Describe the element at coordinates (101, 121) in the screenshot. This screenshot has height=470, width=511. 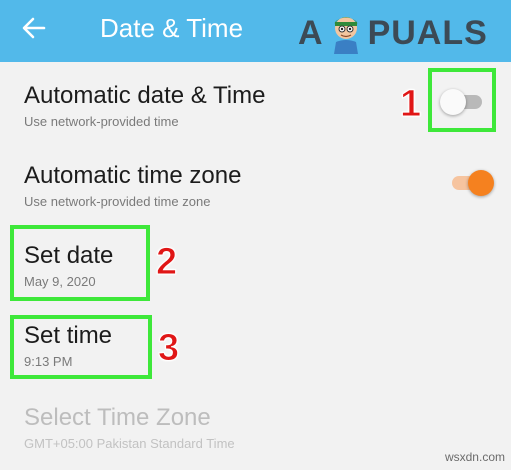
I see `setting-subtitle: Use network-provided time` at that location.